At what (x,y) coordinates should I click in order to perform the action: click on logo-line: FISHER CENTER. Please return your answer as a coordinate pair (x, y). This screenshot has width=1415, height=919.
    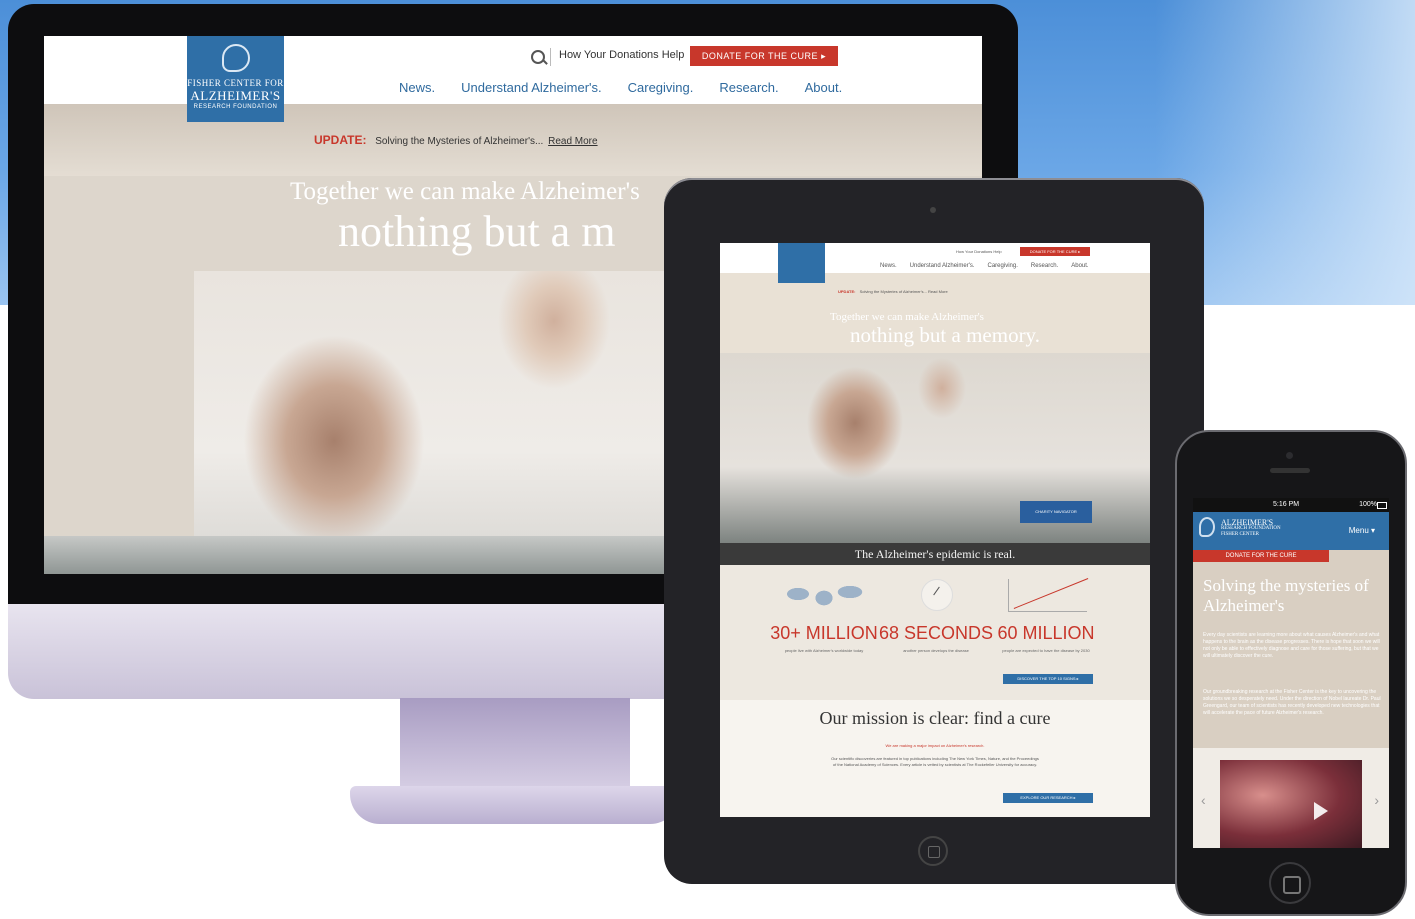
    Looking at the image, I should click on (1240, 534).